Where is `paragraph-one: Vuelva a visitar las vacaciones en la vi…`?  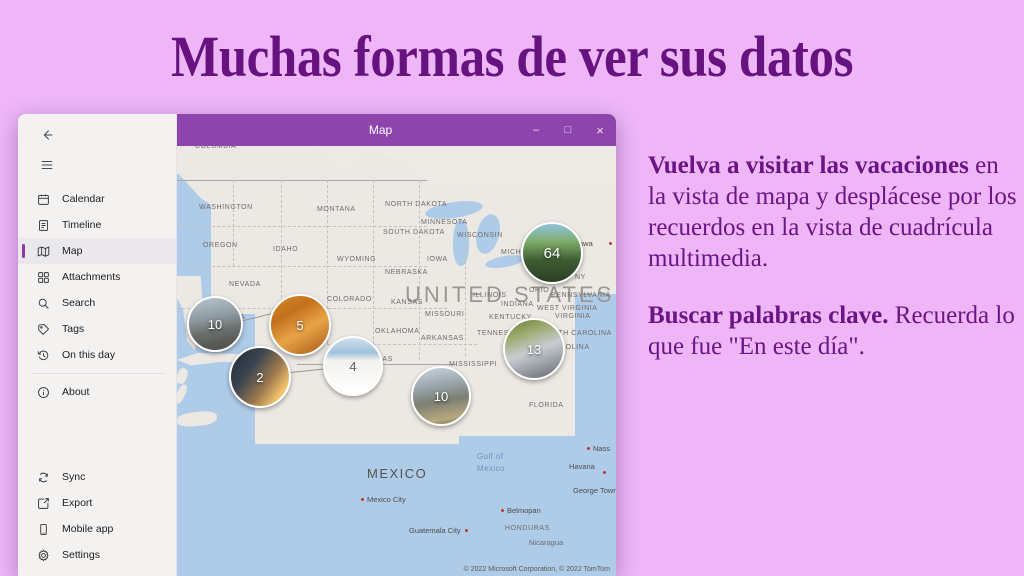
paragraph-one: Vuelva a visitar las vacaciones en la vi… is located at coordinates (834, 212).